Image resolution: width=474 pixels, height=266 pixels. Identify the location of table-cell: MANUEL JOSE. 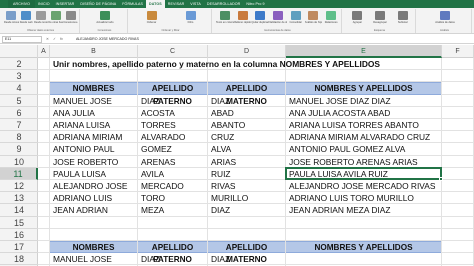
(82, 100).